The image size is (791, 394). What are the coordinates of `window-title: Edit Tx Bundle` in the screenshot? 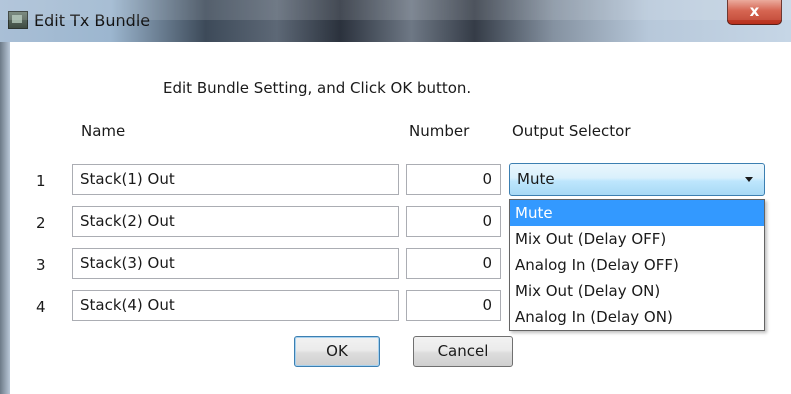 It's located at (92, 20).